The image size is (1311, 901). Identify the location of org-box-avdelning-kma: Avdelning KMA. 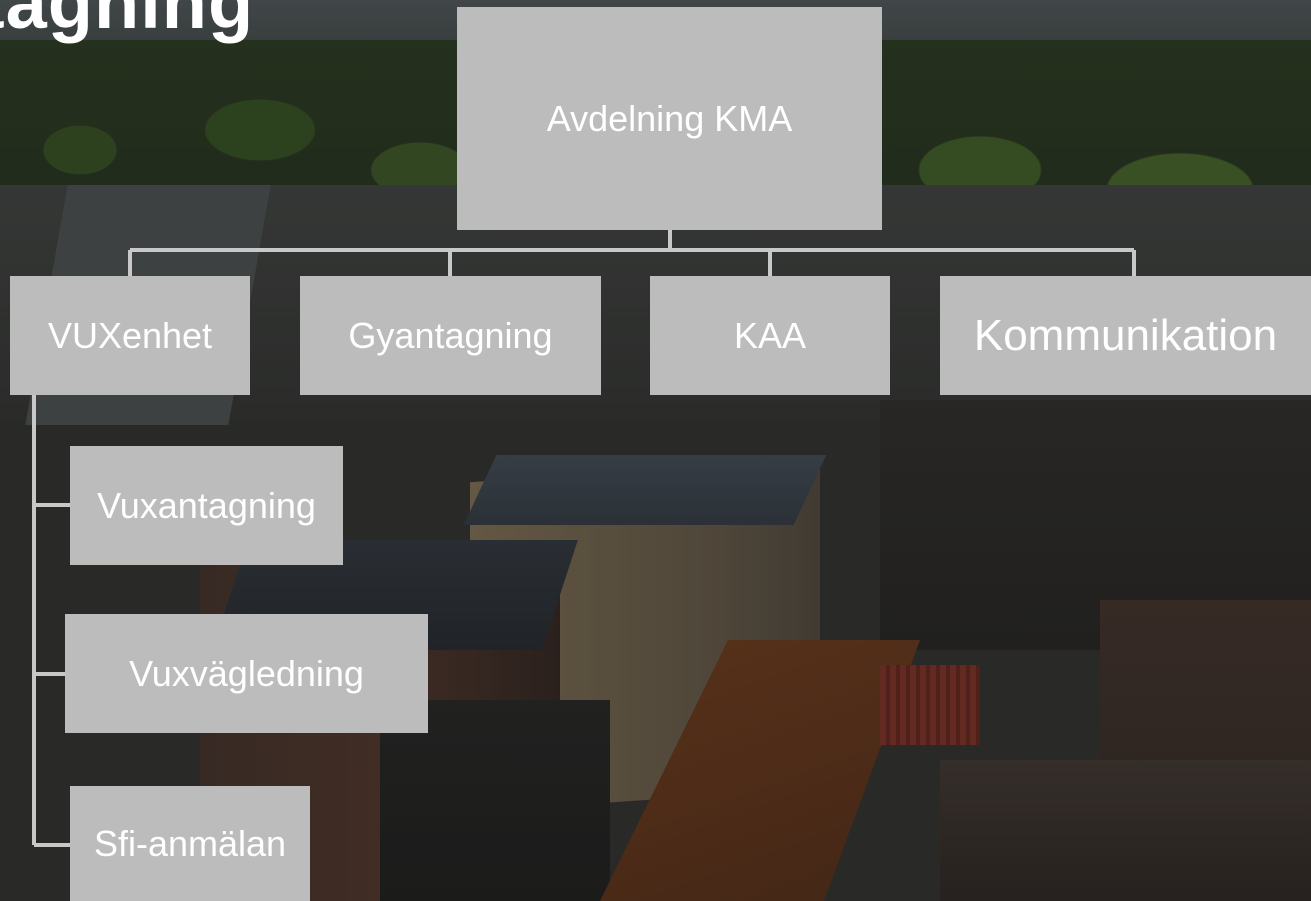
(669, 118).